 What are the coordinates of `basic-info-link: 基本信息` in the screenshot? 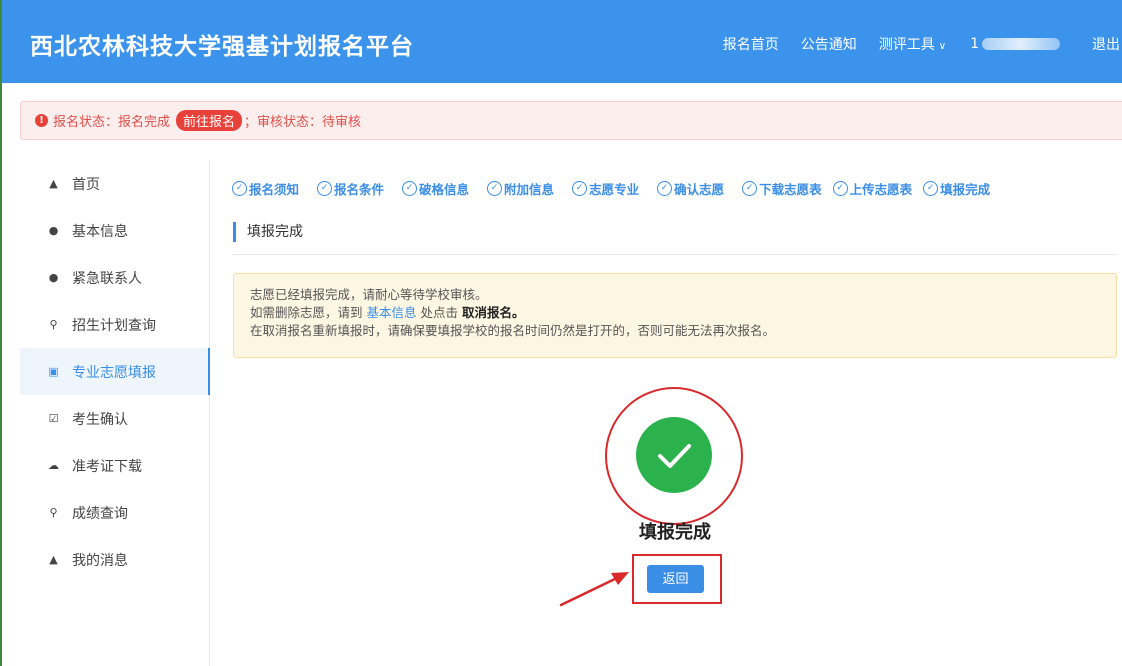 It's located at (391, 312).